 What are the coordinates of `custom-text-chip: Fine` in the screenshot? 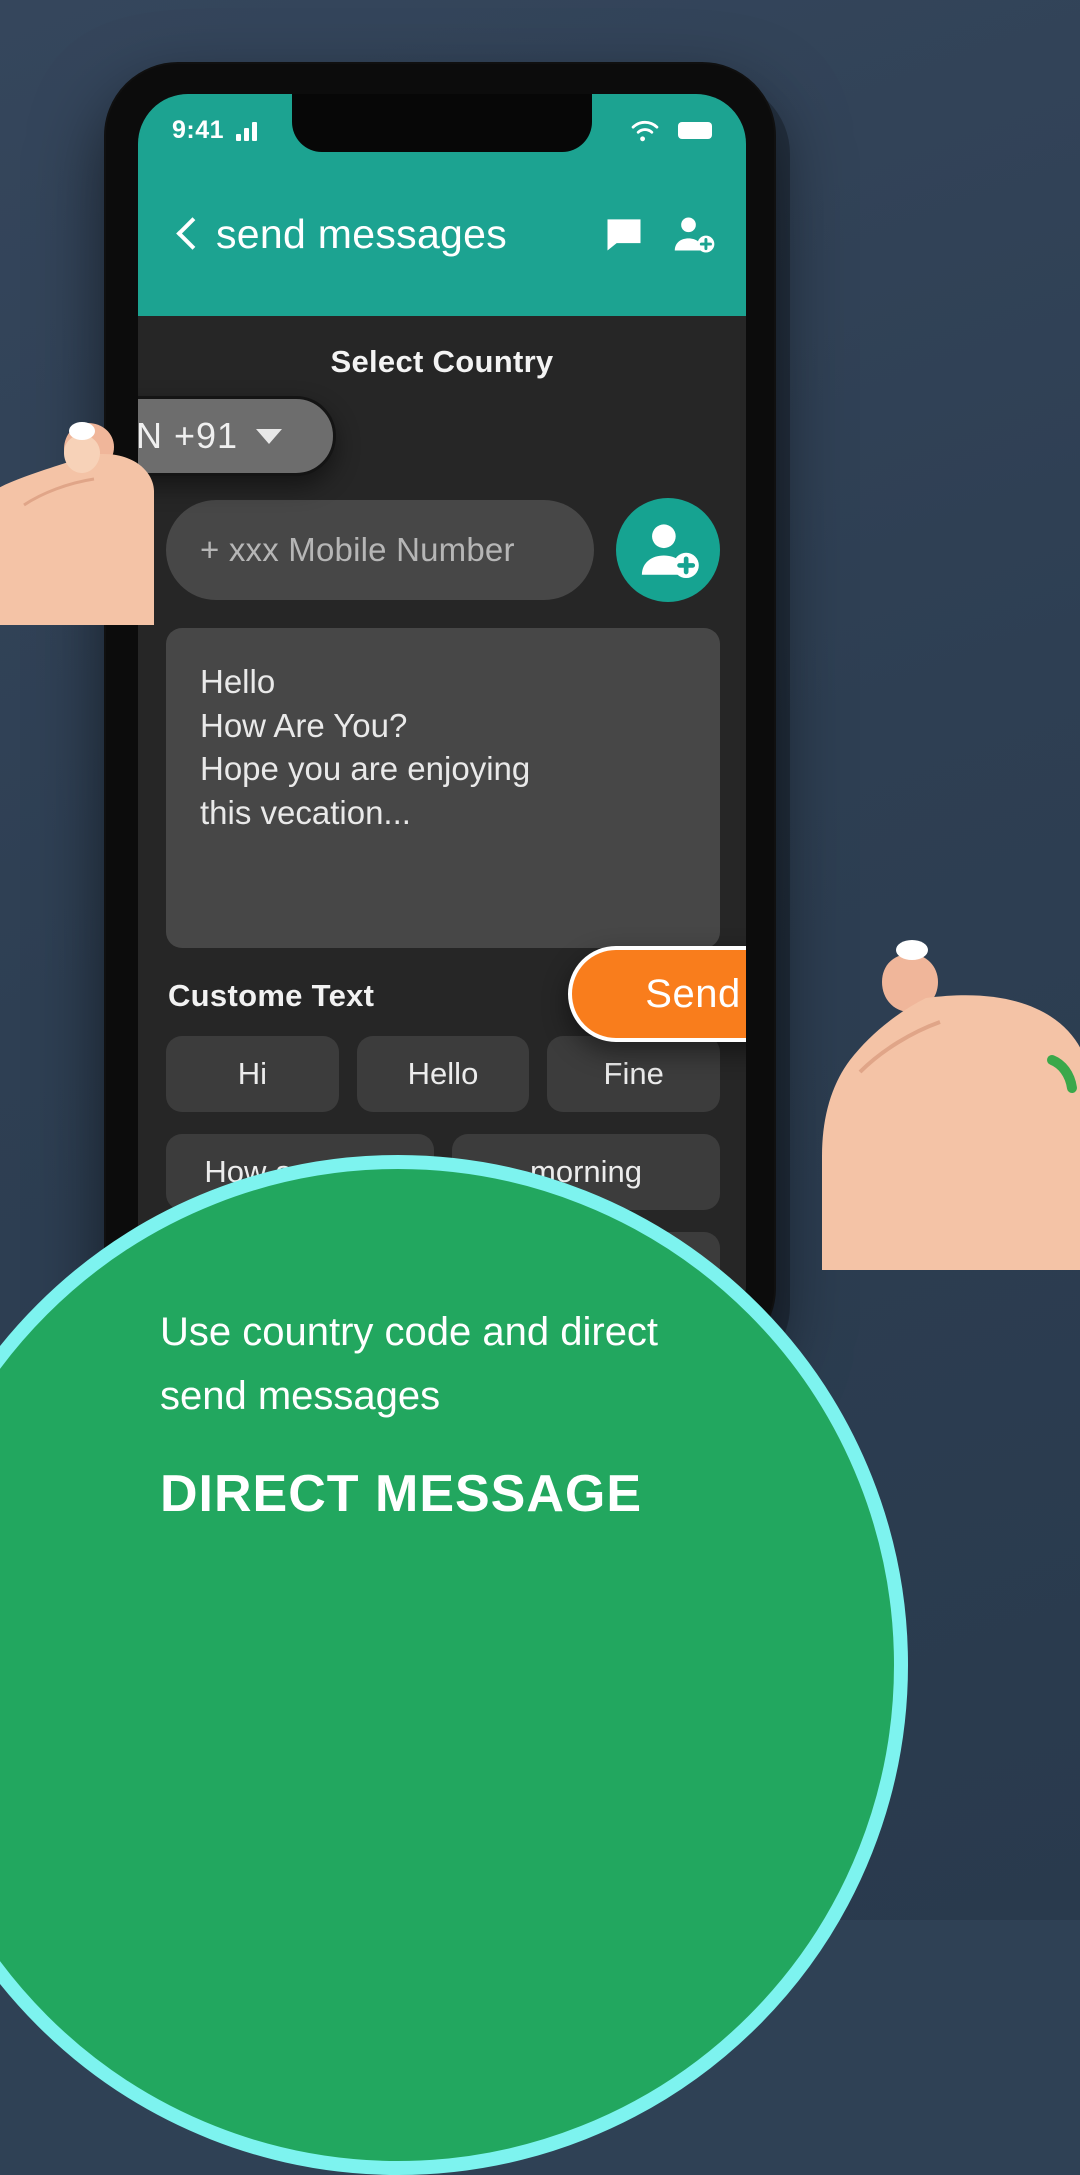 It's located at (634, 1074).